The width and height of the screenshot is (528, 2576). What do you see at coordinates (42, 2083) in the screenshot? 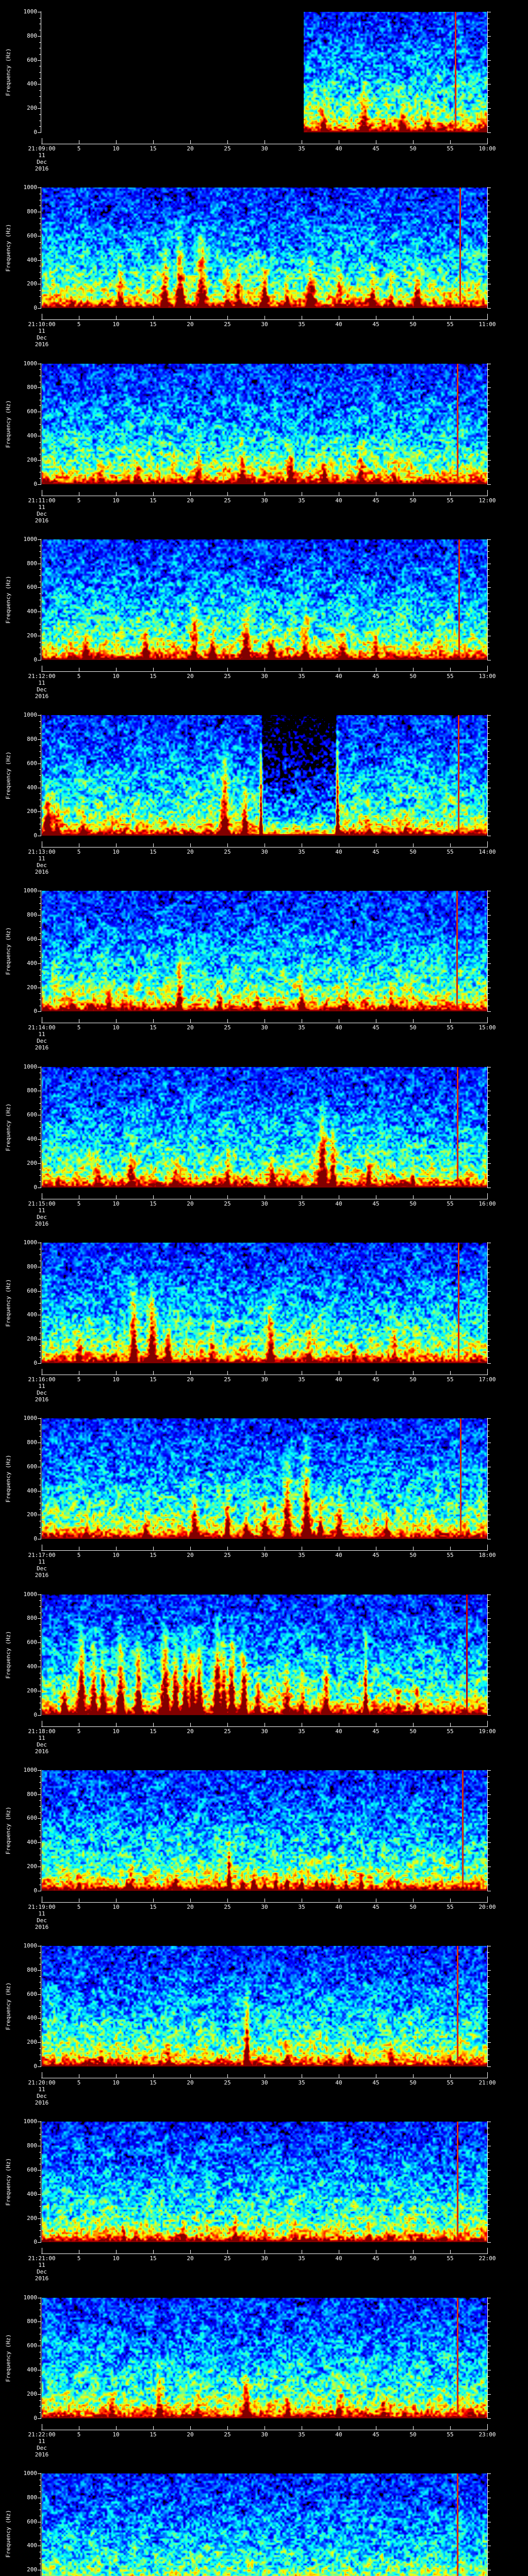
I see `start-time-label: 21:20:00` at bounding box center [42, 2083].